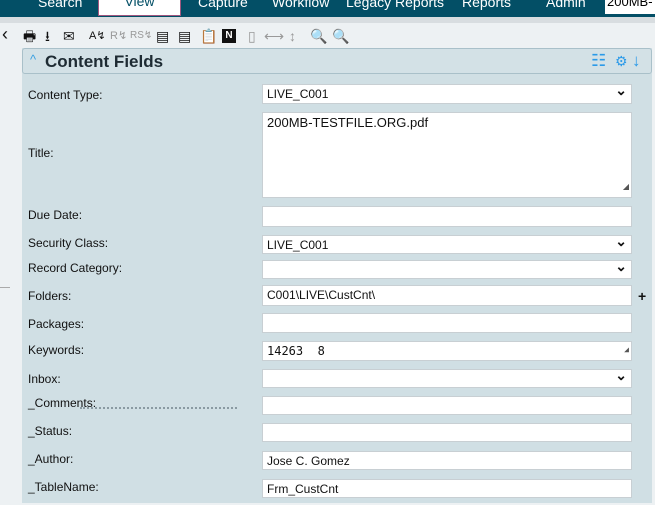 The width and height of the screenshot is (655, 505). I want to click on folders-input: C001\LIVE\CustCnt\, so click(447, 295).